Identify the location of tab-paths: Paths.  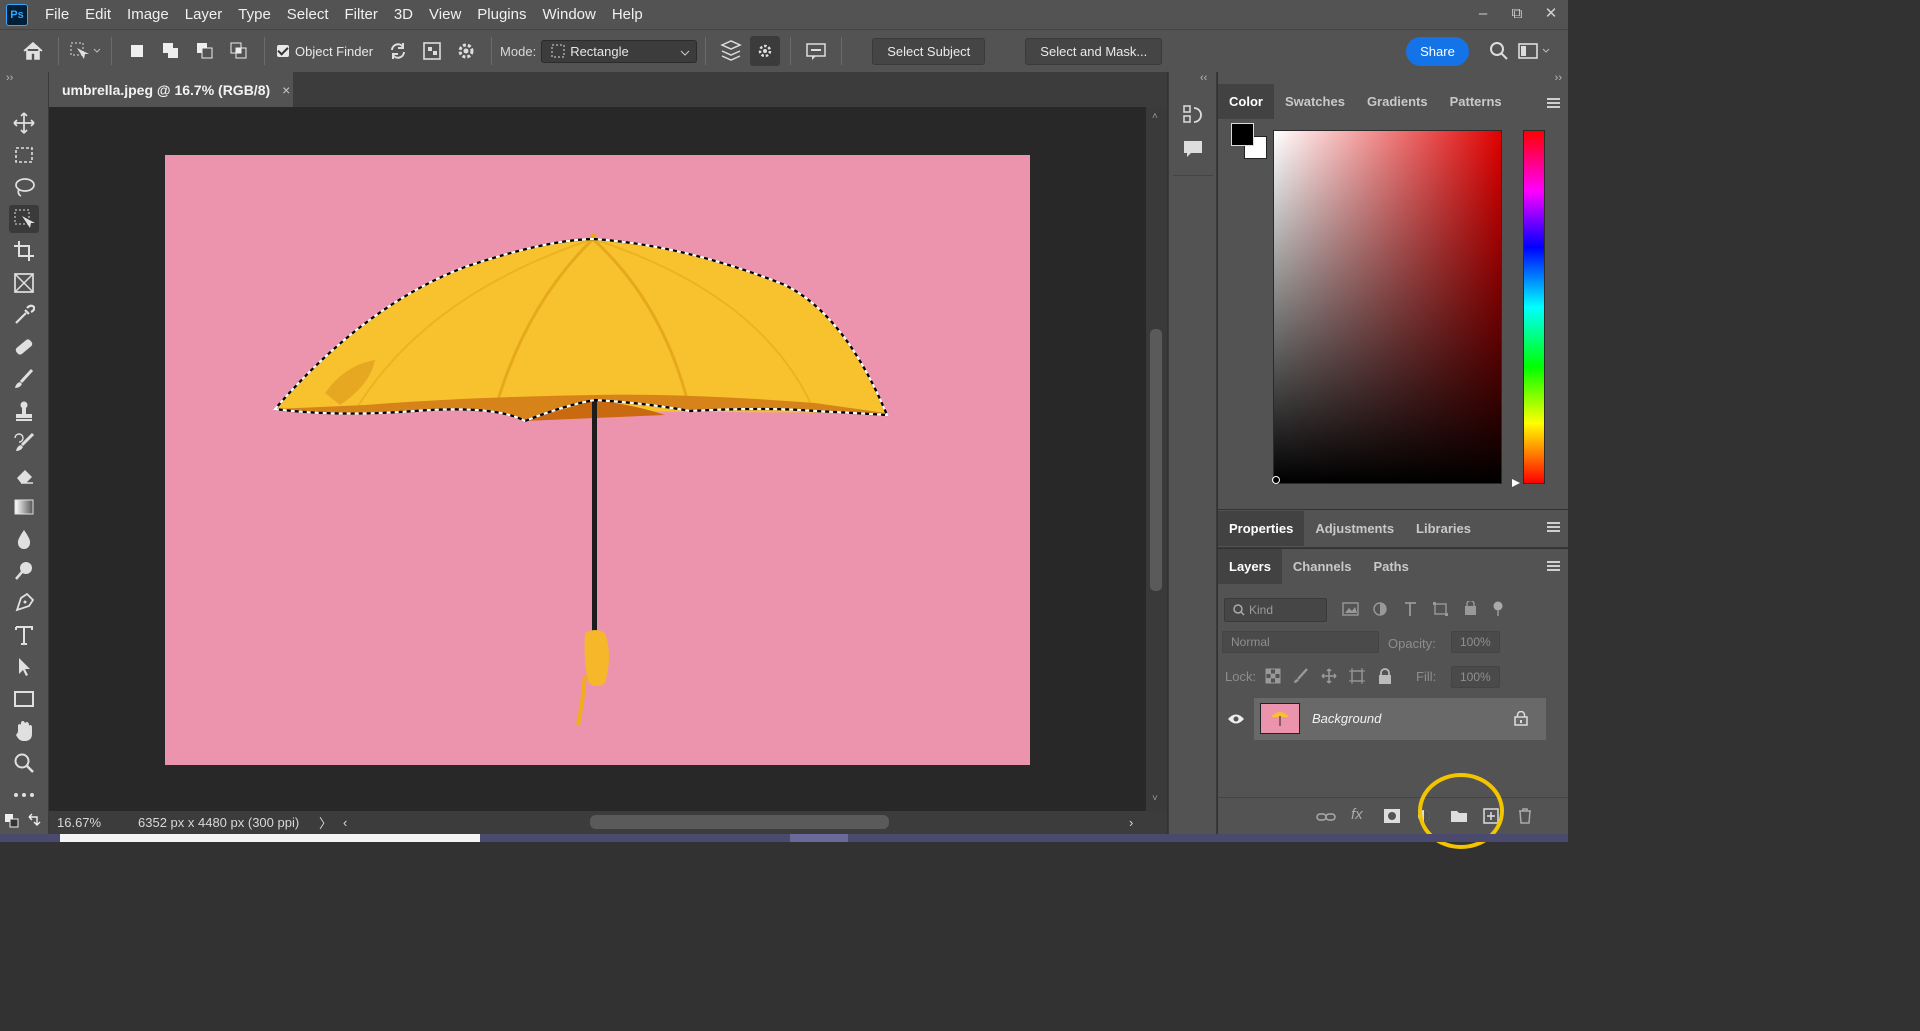
(1390, 566).